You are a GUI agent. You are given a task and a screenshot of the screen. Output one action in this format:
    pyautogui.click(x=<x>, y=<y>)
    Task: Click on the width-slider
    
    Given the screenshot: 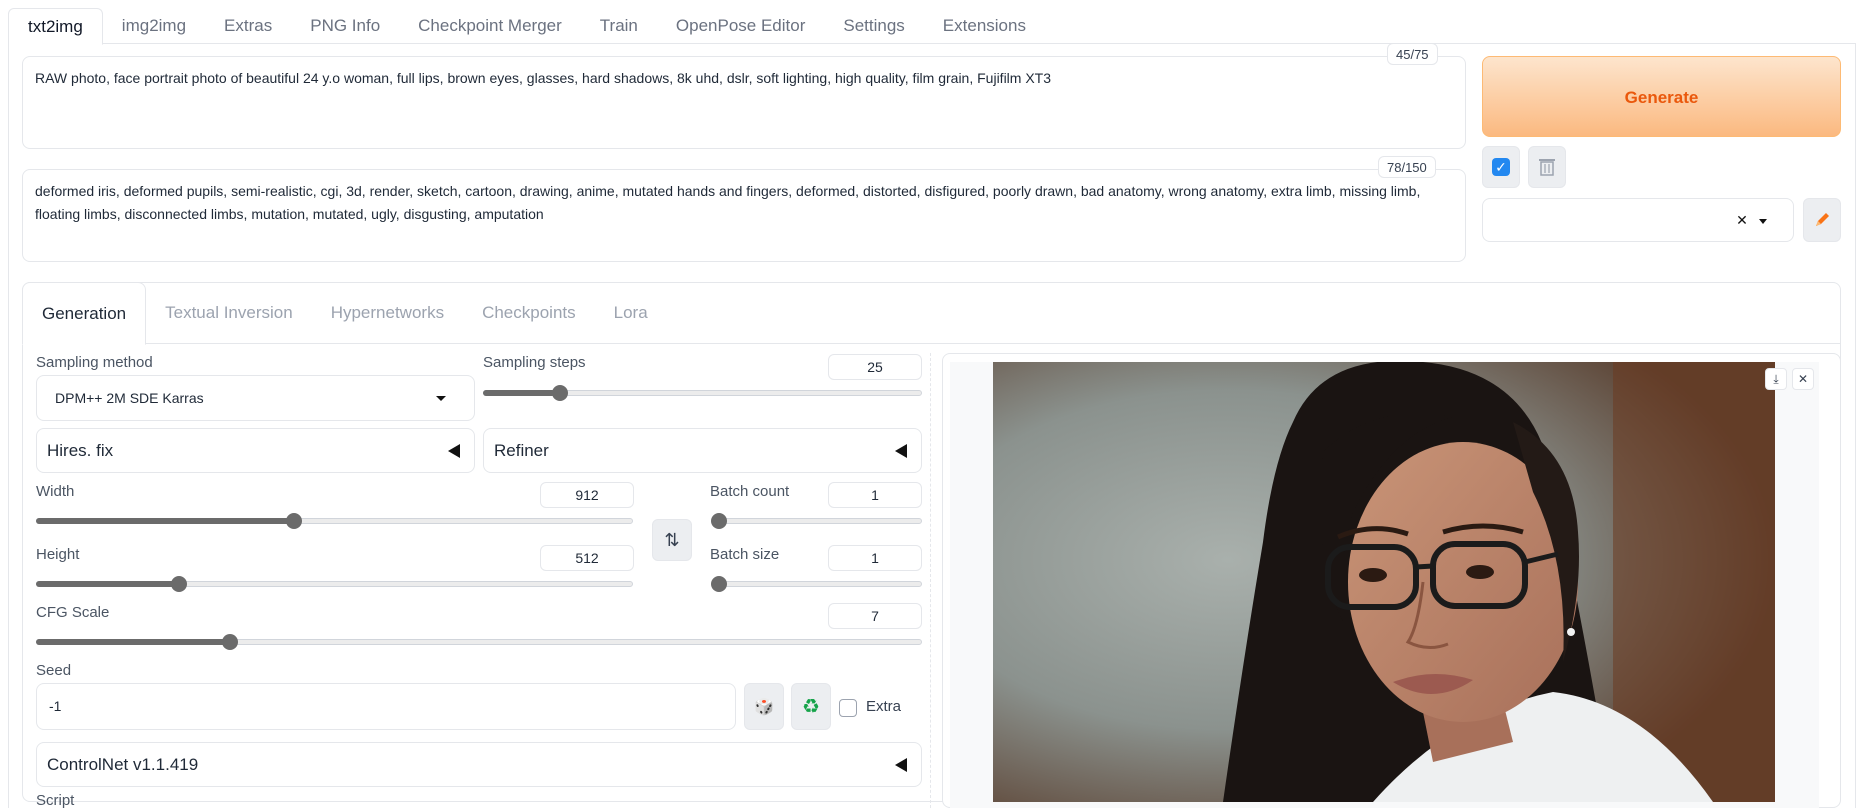 What is the action you would take?
    pyautogui.click(x=334, y=521)
    